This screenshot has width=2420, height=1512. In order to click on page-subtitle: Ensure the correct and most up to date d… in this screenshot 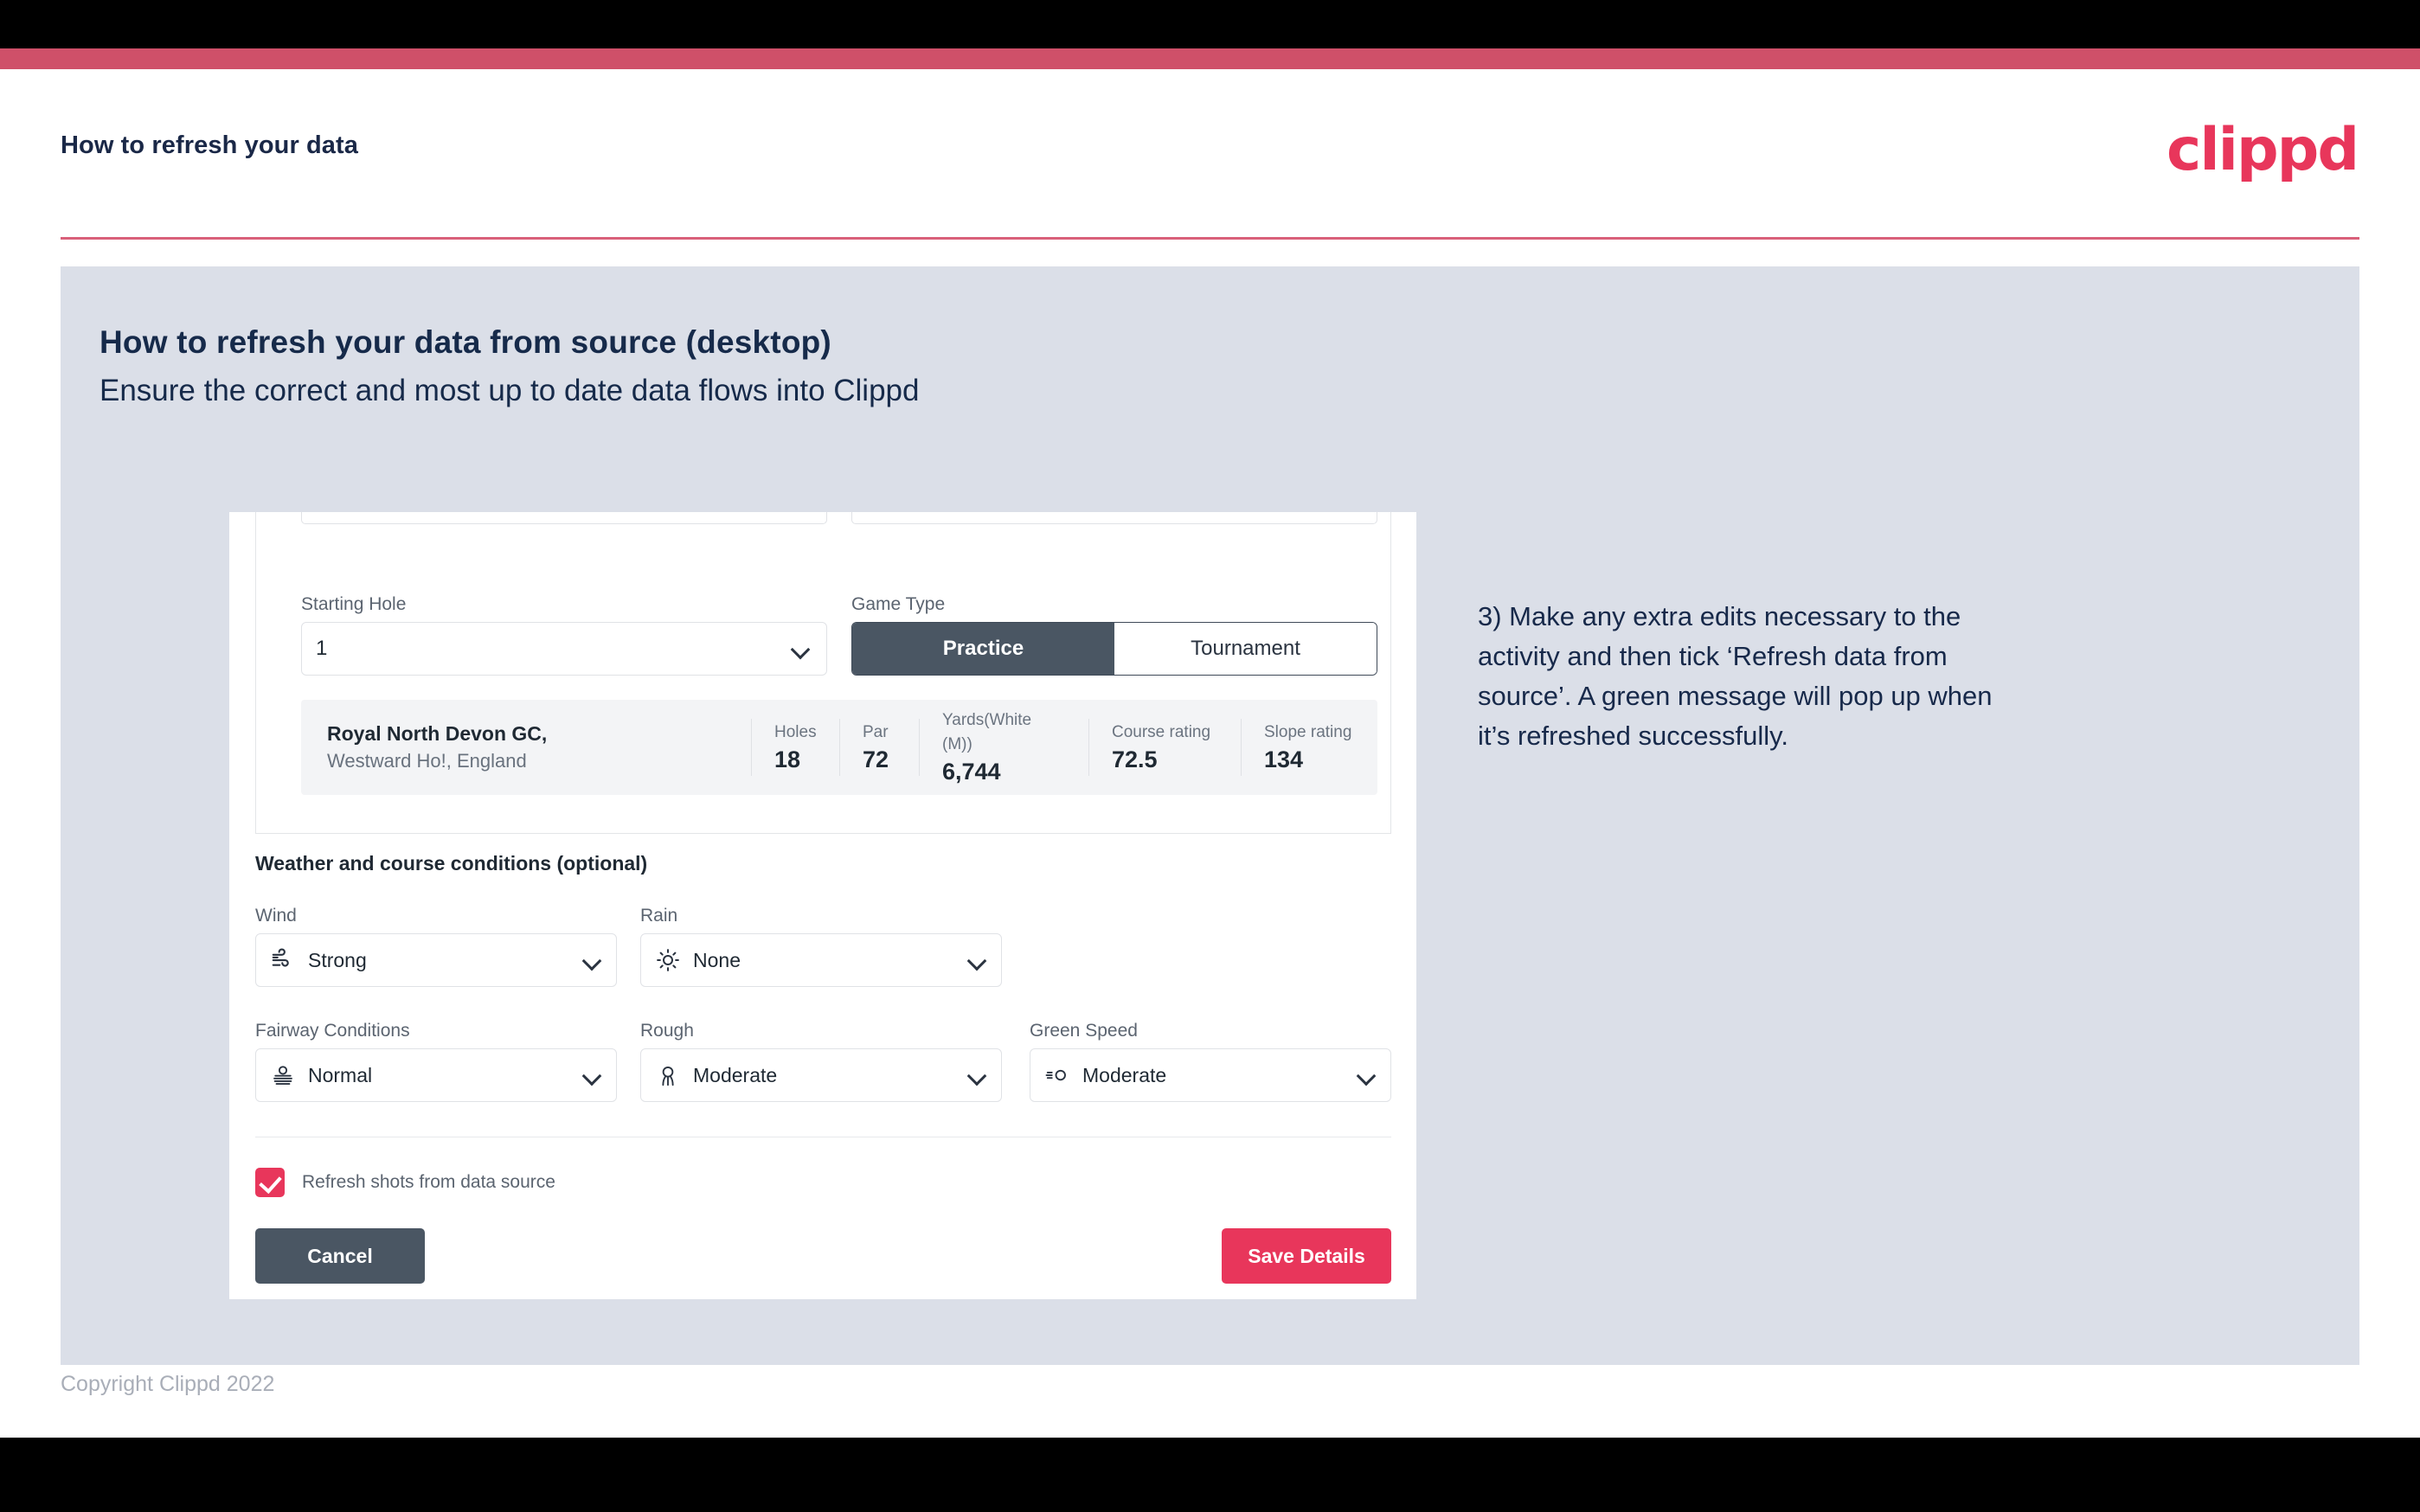, I will do `click(509, 390)`.